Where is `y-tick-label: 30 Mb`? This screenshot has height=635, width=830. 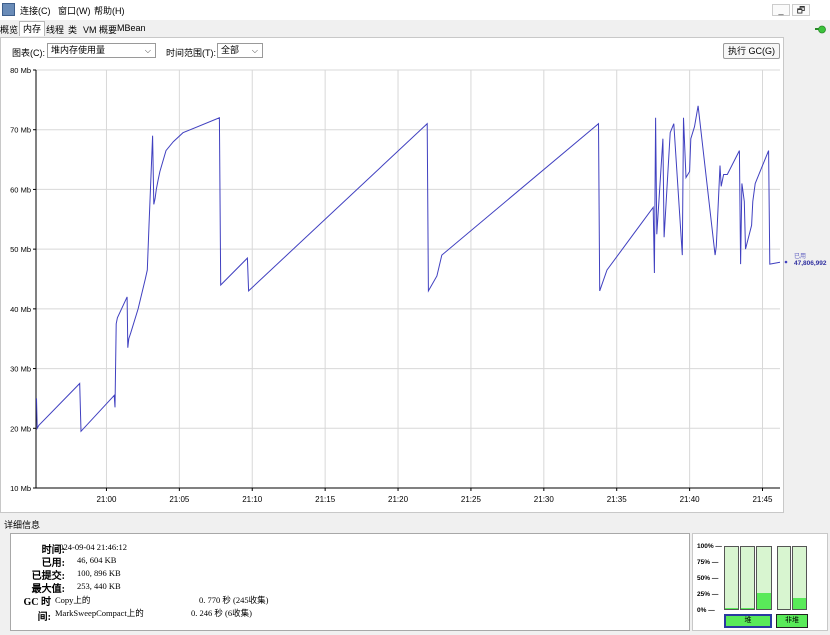 y-tick-label: 30 Mb is located at coordinates (20, 369).